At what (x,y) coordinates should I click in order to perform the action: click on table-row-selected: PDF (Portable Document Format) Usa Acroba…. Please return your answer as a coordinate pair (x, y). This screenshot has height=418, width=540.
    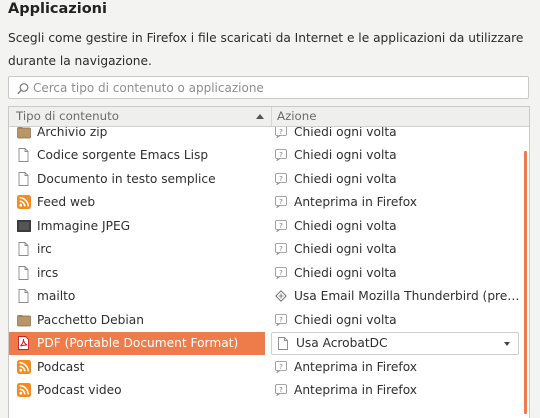
    Looking at the image, I should click on (264, 343).